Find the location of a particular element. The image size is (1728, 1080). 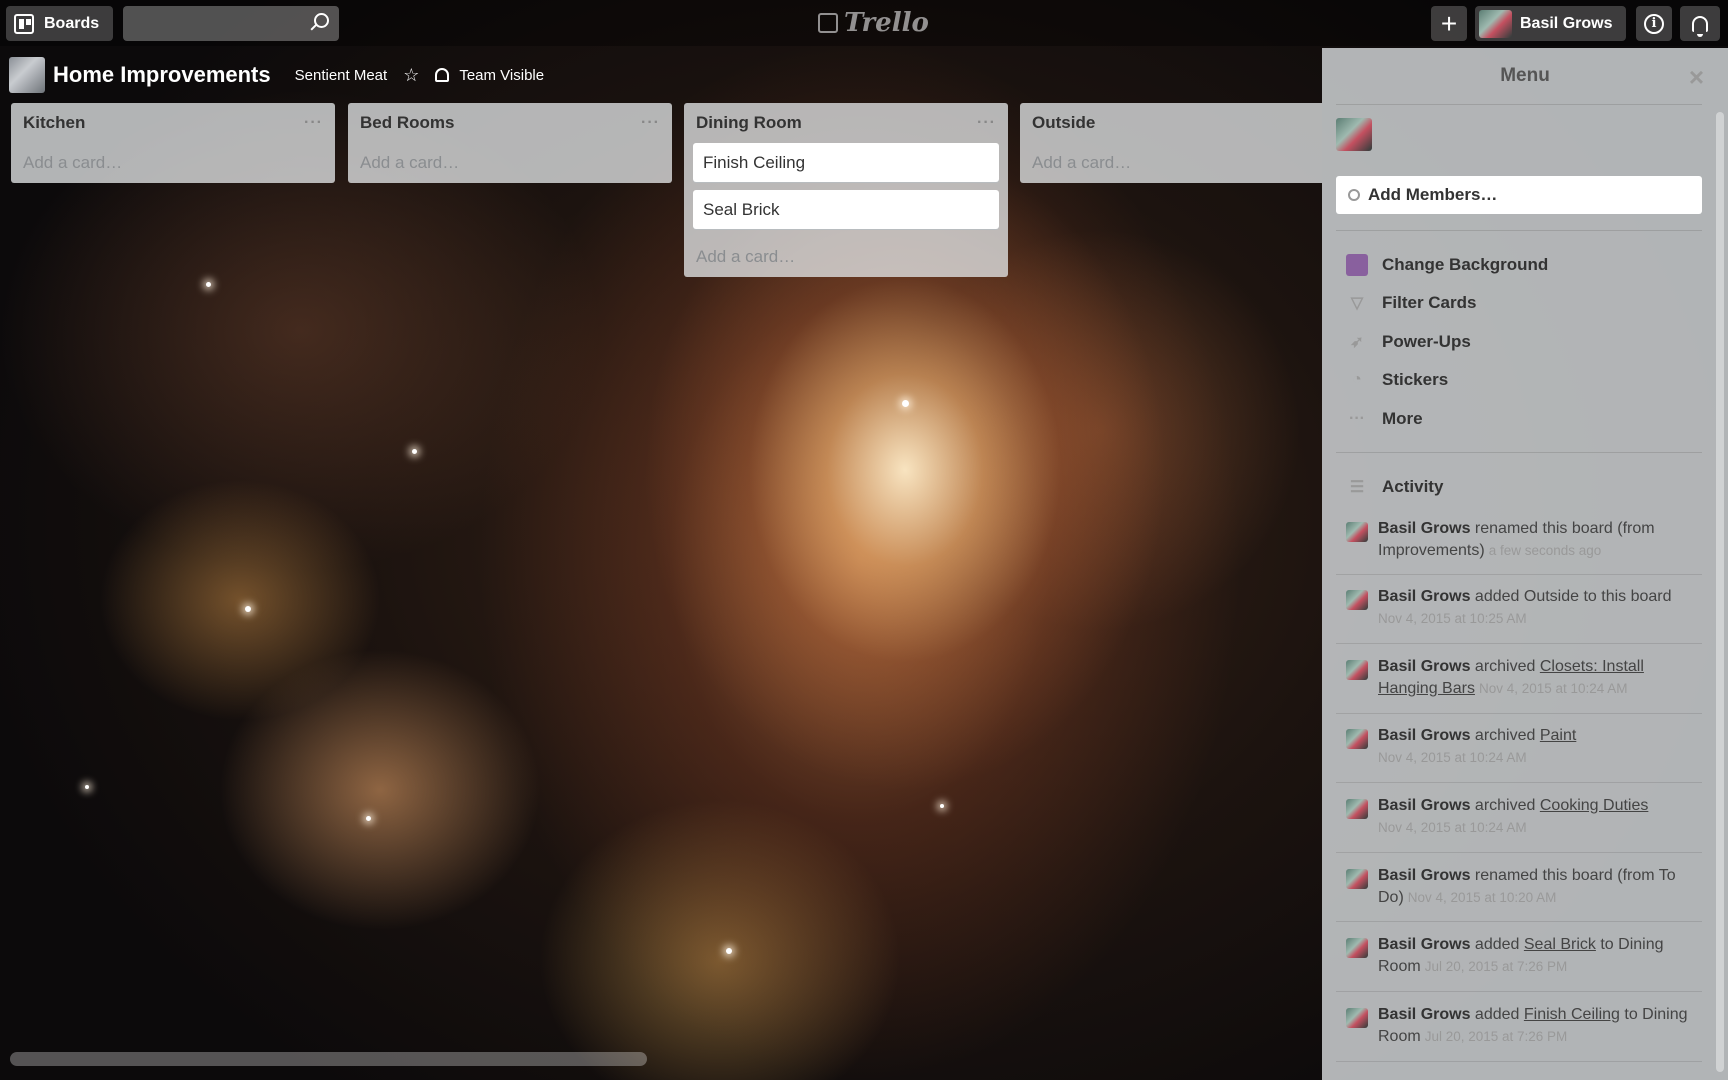

create-button: + is located at coordinates (1449, 23).